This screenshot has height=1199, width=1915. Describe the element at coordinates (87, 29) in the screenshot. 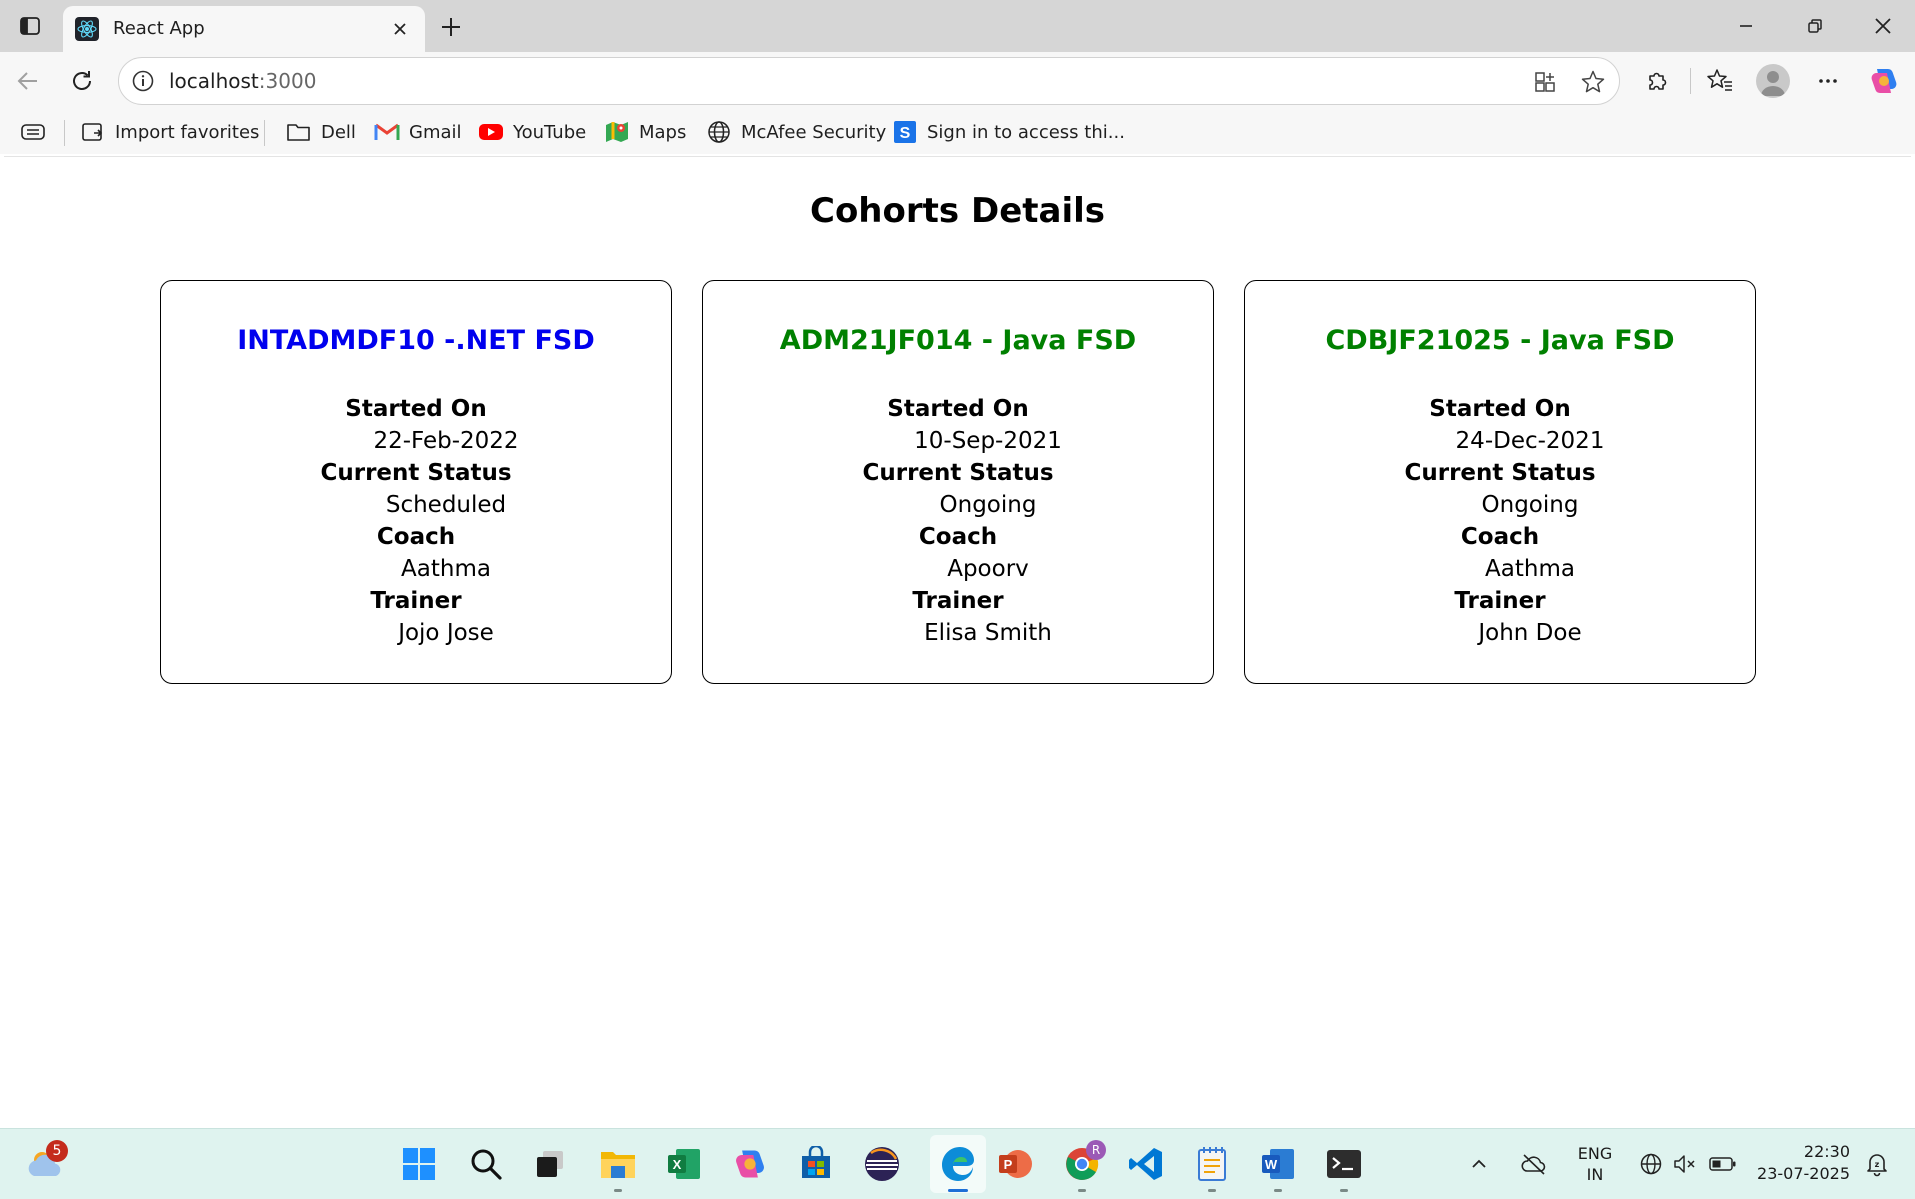

I see `react-icon` at that location.